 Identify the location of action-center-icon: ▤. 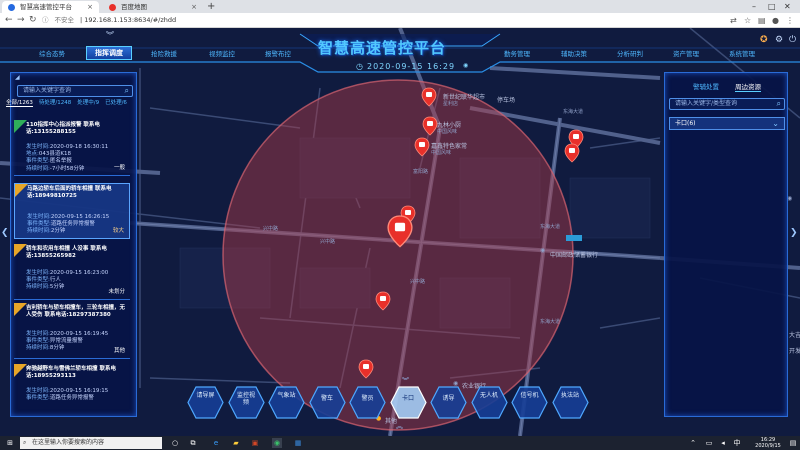
(793, 443).